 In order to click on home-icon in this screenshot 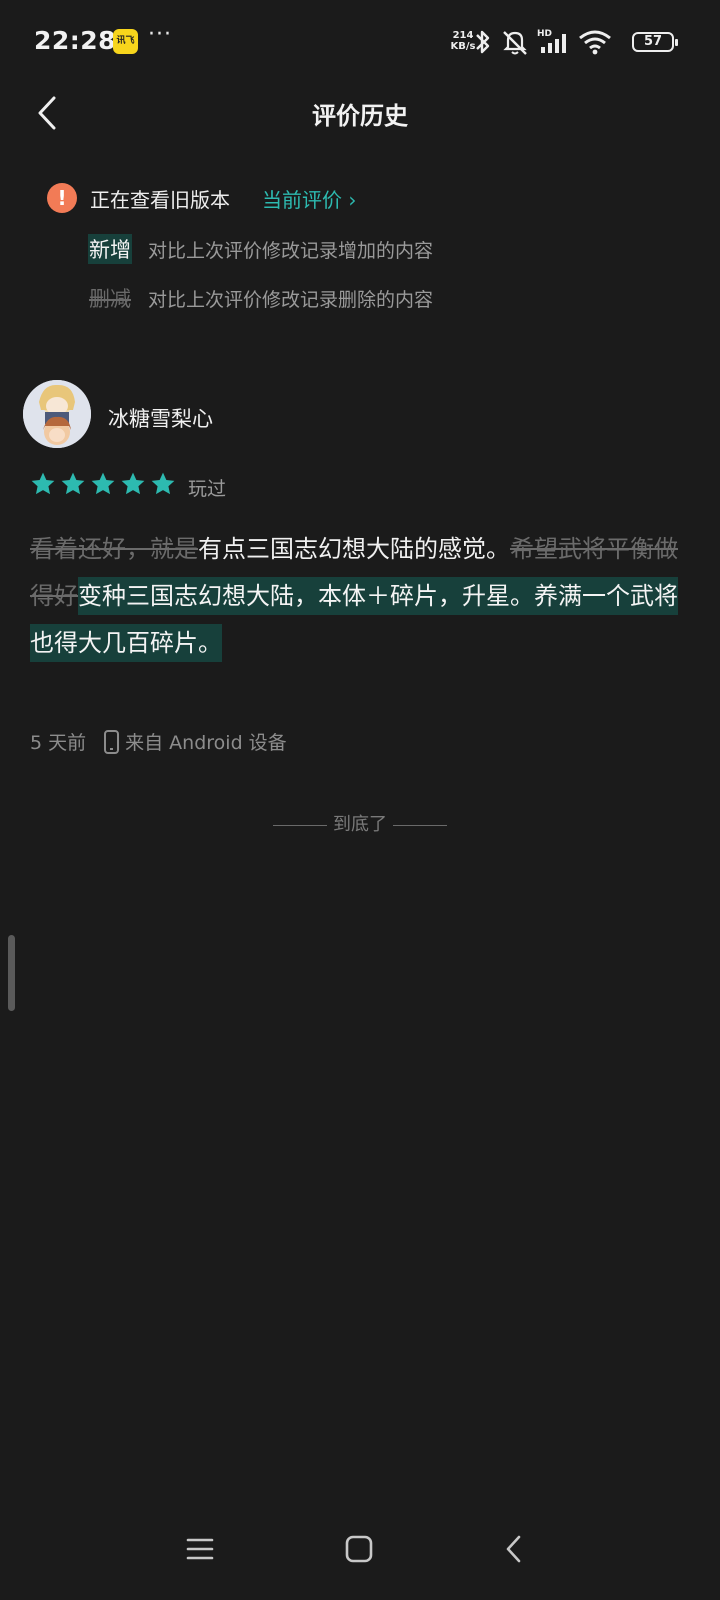, I will do `click(359, 1549)`.